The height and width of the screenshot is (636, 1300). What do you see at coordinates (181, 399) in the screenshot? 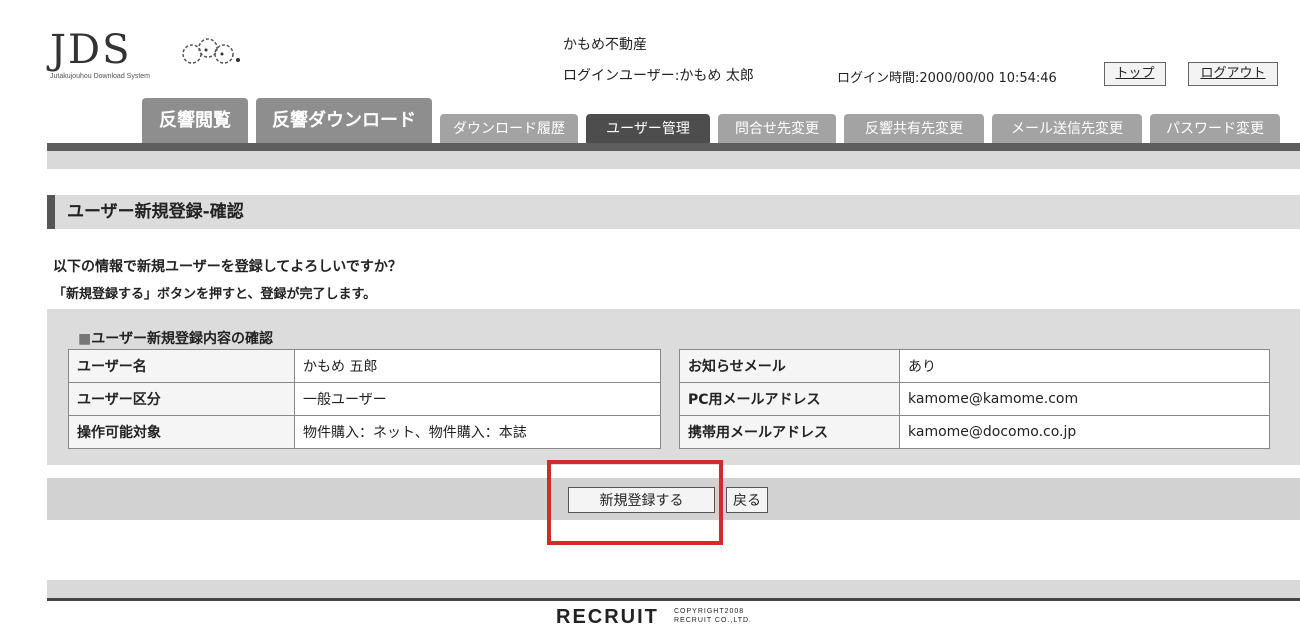
I see `row-label: ユーザー区分` at bounding box center [181, 399].